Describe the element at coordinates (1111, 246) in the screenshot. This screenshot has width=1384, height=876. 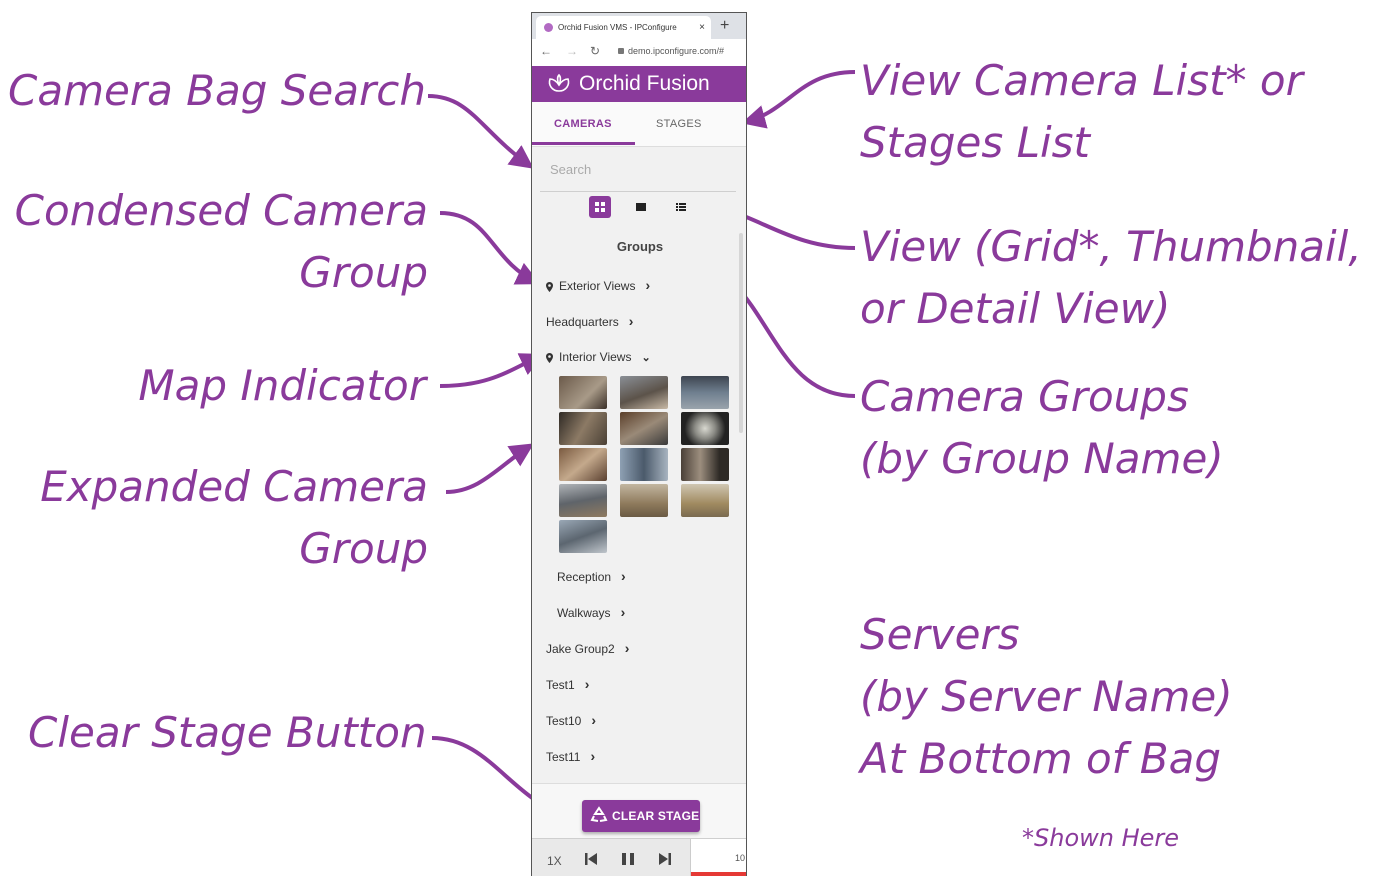
I see `callout-view-mode-line1: View (Grid*, Thumbnail,` at that location.